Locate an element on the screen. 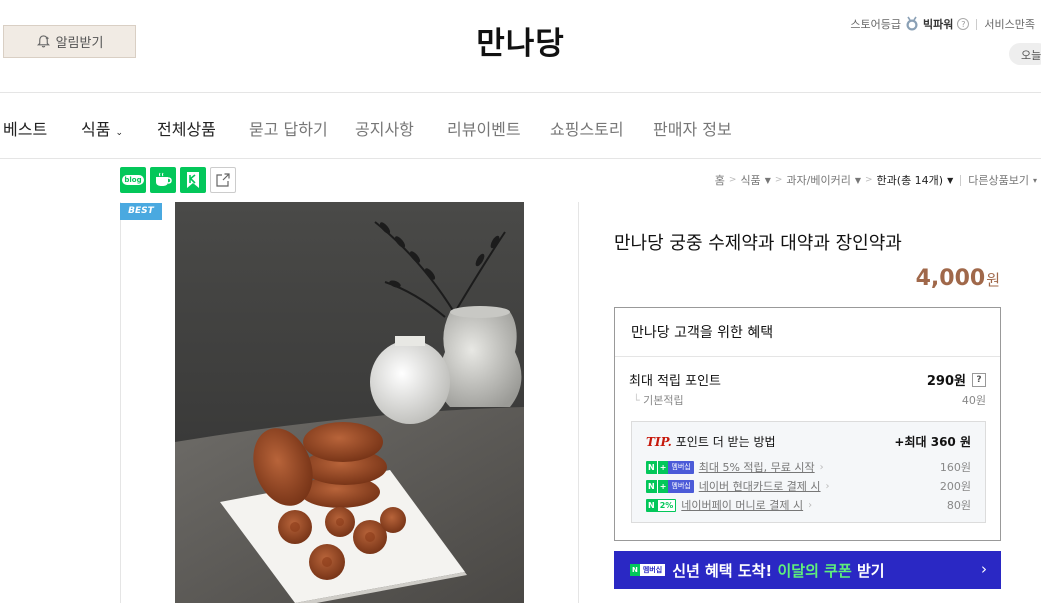 This screenshot has height=603, width=1041. tip-link: 네이버페이 머니로 결제 시 is located at coordinates (742, 505).